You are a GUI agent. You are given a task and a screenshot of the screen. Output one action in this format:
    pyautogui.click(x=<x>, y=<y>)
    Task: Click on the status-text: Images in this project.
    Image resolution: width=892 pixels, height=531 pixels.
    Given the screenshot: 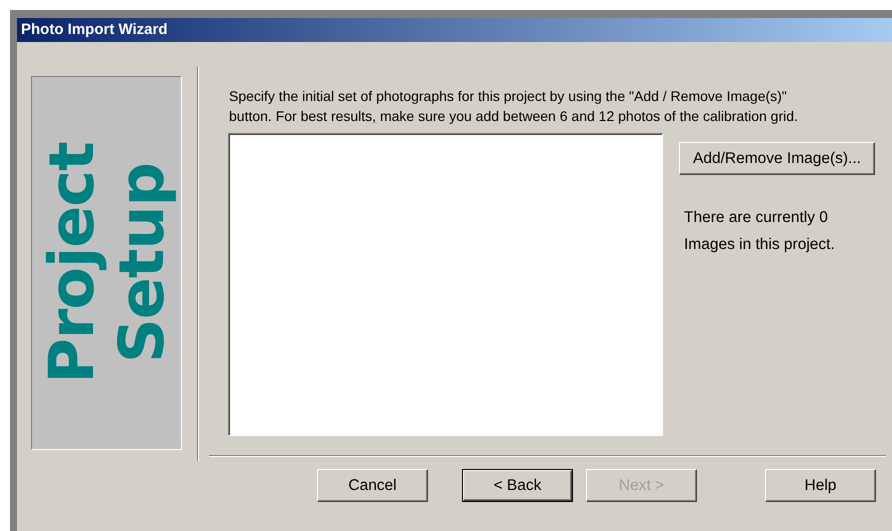 What is the action you would take?
    pyautogui.click(x=760, y=245)
    